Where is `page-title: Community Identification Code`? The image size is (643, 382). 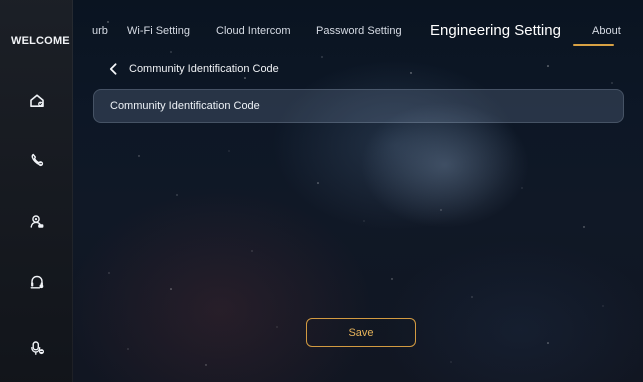 page-title: Community Identification Code is located at coordinates (204, 69).